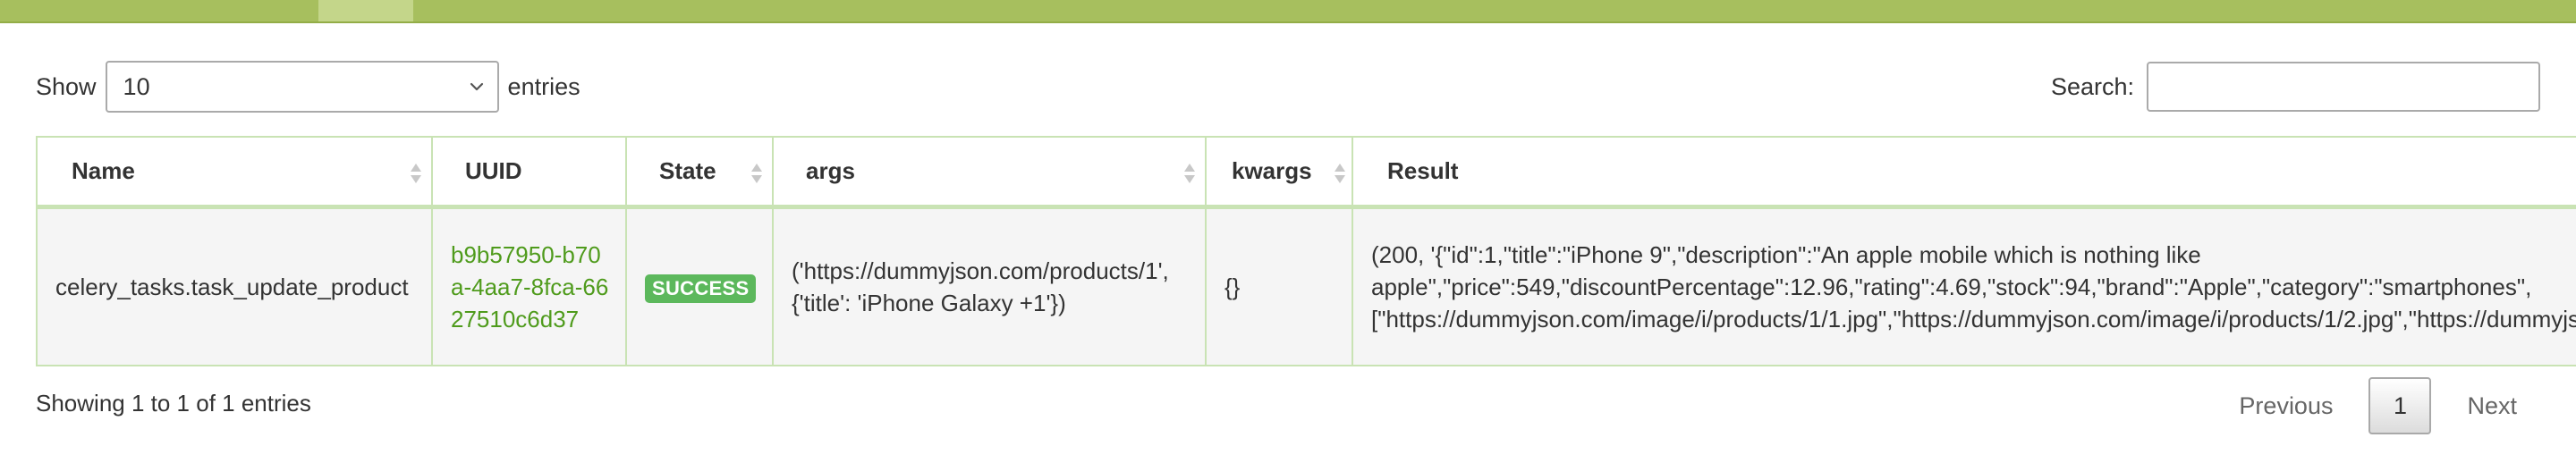 The height and width of the screenshot is (463, 2576). What do you see at coordinates (365, 10) in the screenshot?
I see `navbar-active-tab` at bounding box center [365, 10].